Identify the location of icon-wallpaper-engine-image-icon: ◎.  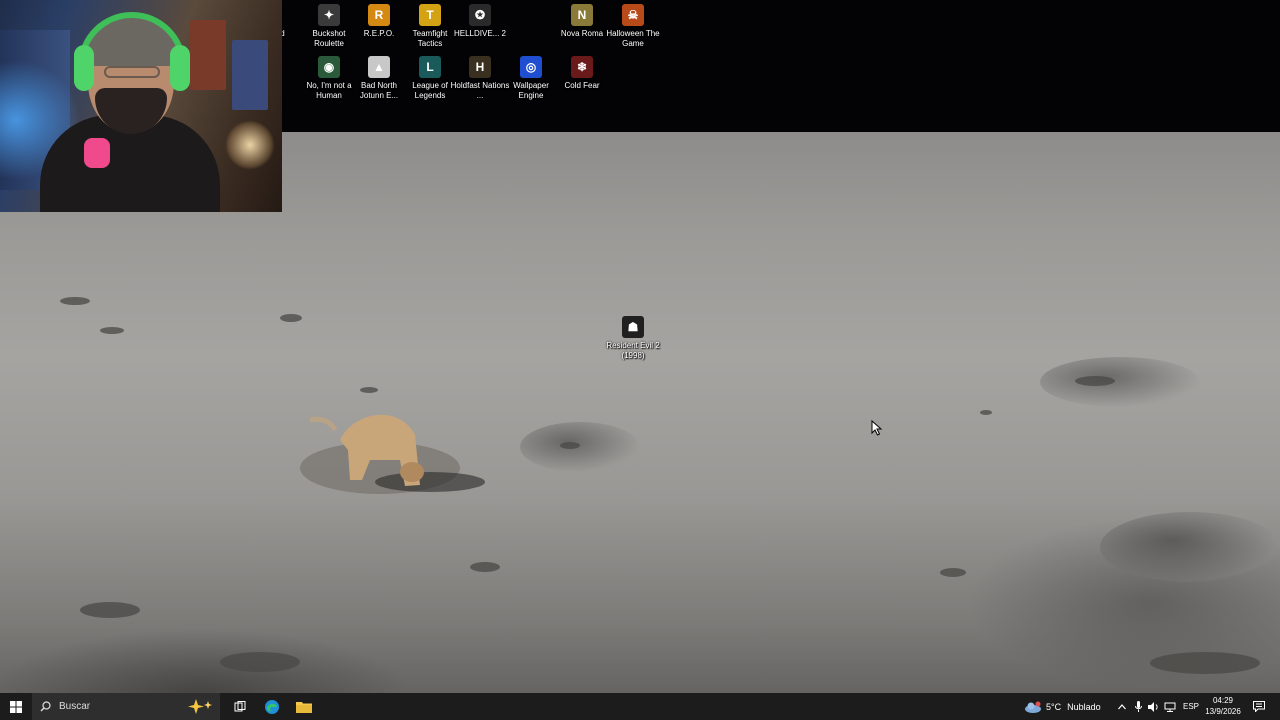
(531, 67).